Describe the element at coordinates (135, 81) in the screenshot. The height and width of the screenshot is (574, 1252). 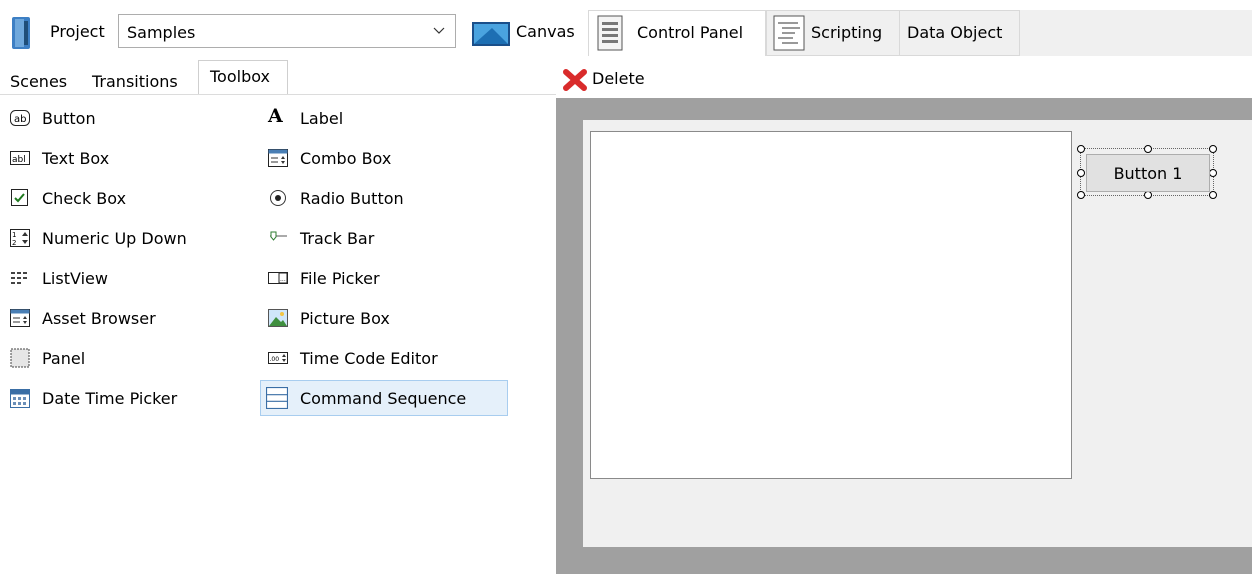
I see `subtab-transitions-label: Transitions` at that location.